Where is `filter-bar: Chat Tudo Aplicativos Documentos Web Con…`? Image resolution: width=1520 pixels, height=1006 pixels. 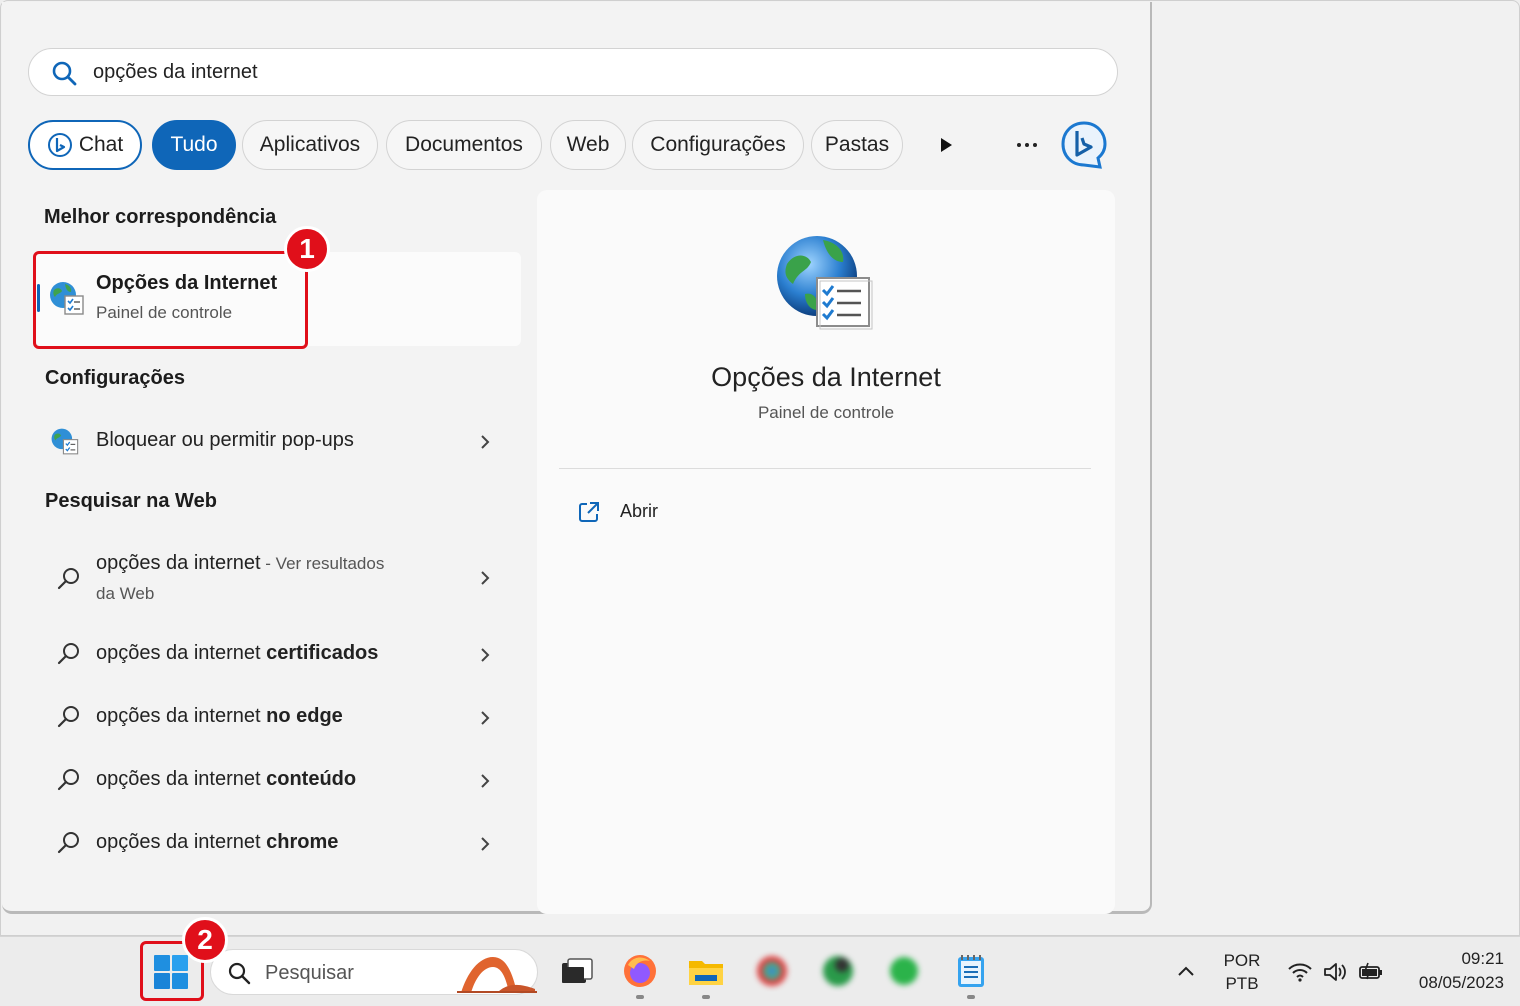 filter-bar: Chat Tudo Aplicativos Documentos Web Con… is located at coordinates (578, 145).